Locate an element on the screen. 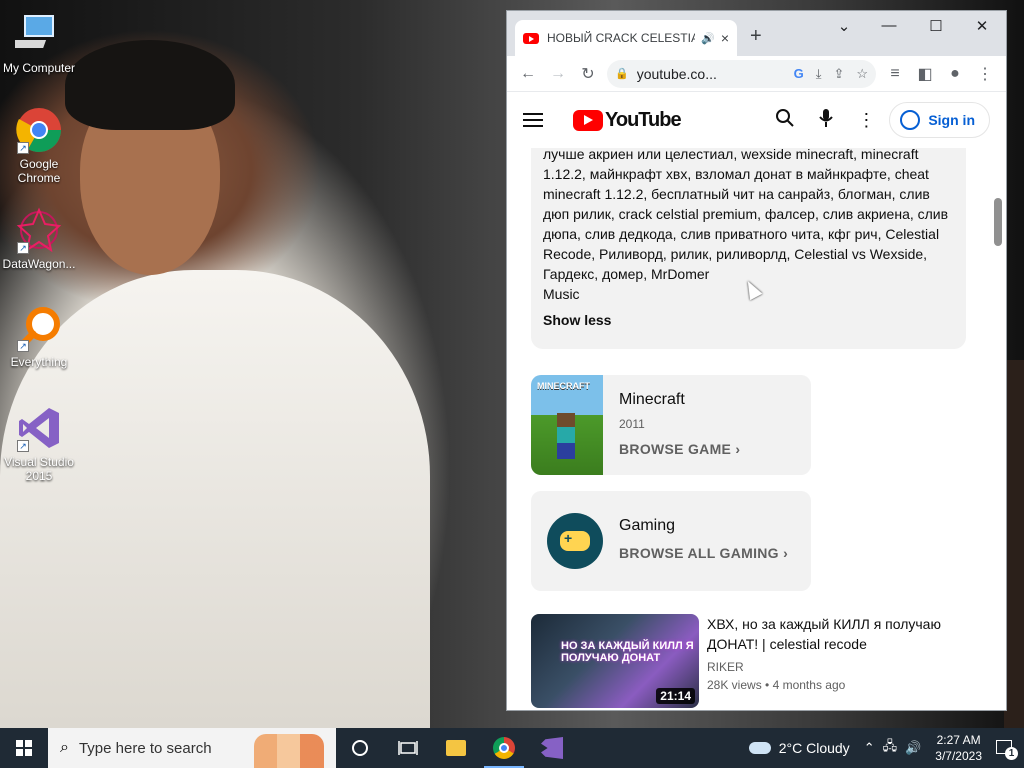 The image size is (1024, 768). chrome-taskbar-button is located at coordinates (504, 748).